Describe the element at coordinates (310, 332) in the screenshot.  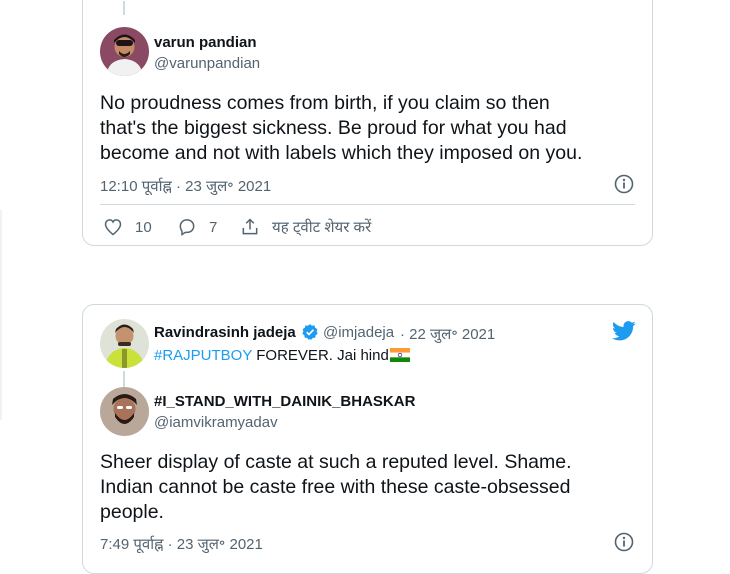
I see `verified-badge-icon` at that location.